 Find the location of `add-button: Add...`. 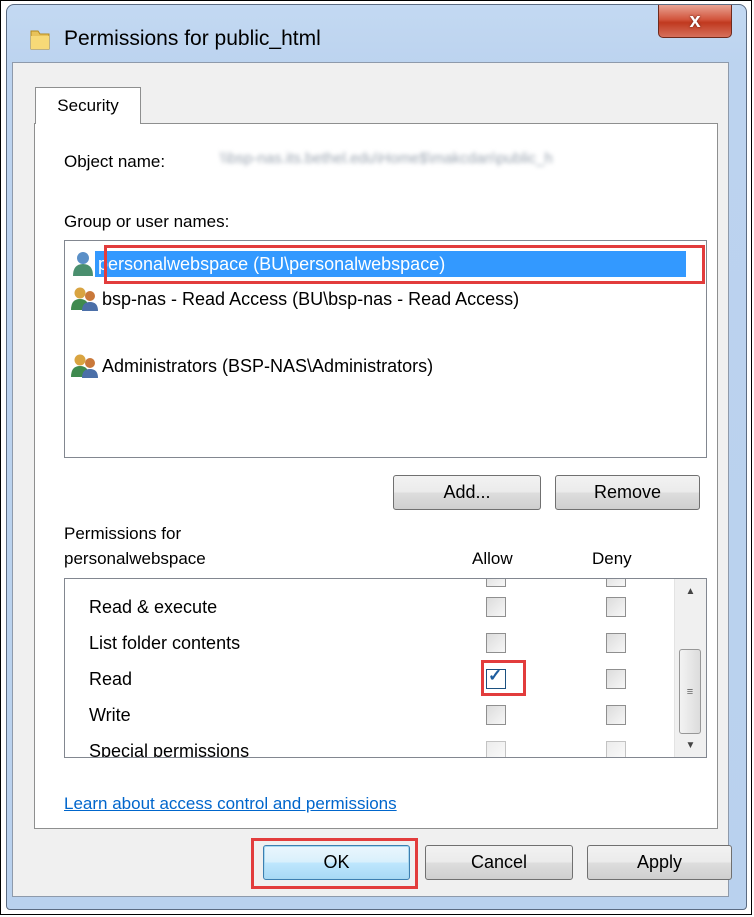

add-button: Add... is located at coordinates (467, 492).